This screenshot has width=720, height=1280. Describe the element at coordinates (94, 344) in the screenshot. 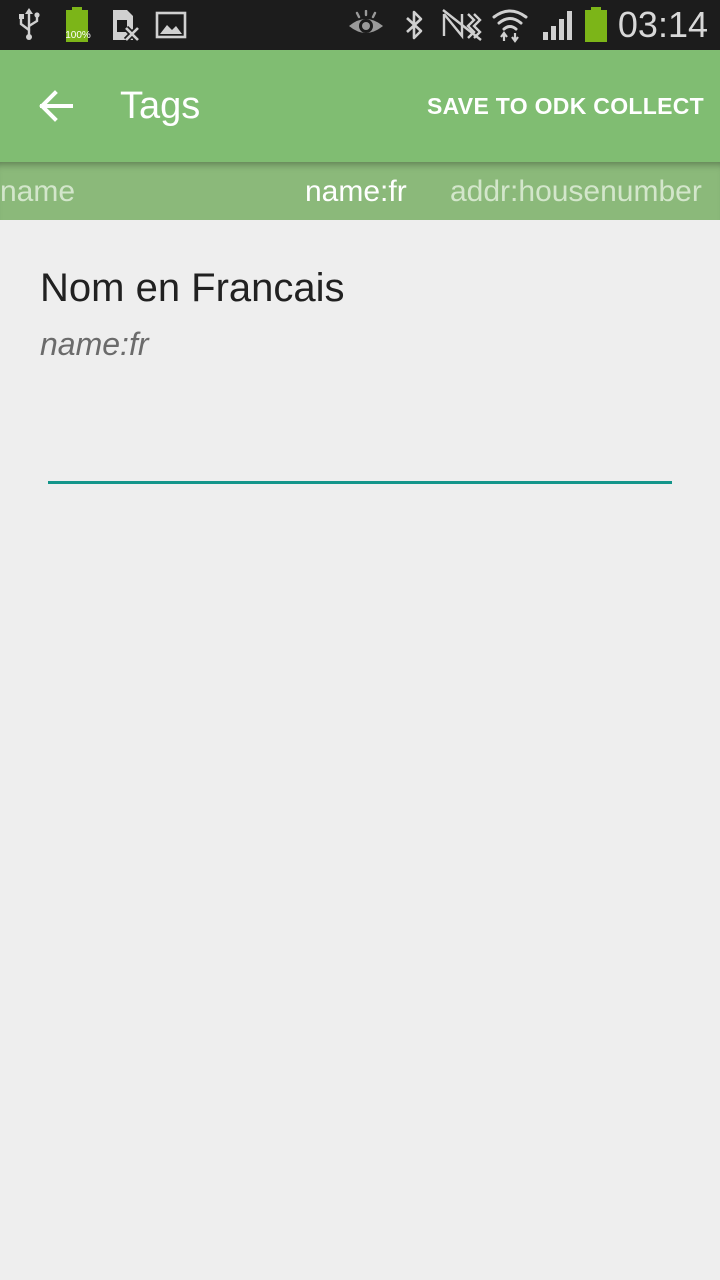

I see `field-key: name:fr` at that location.